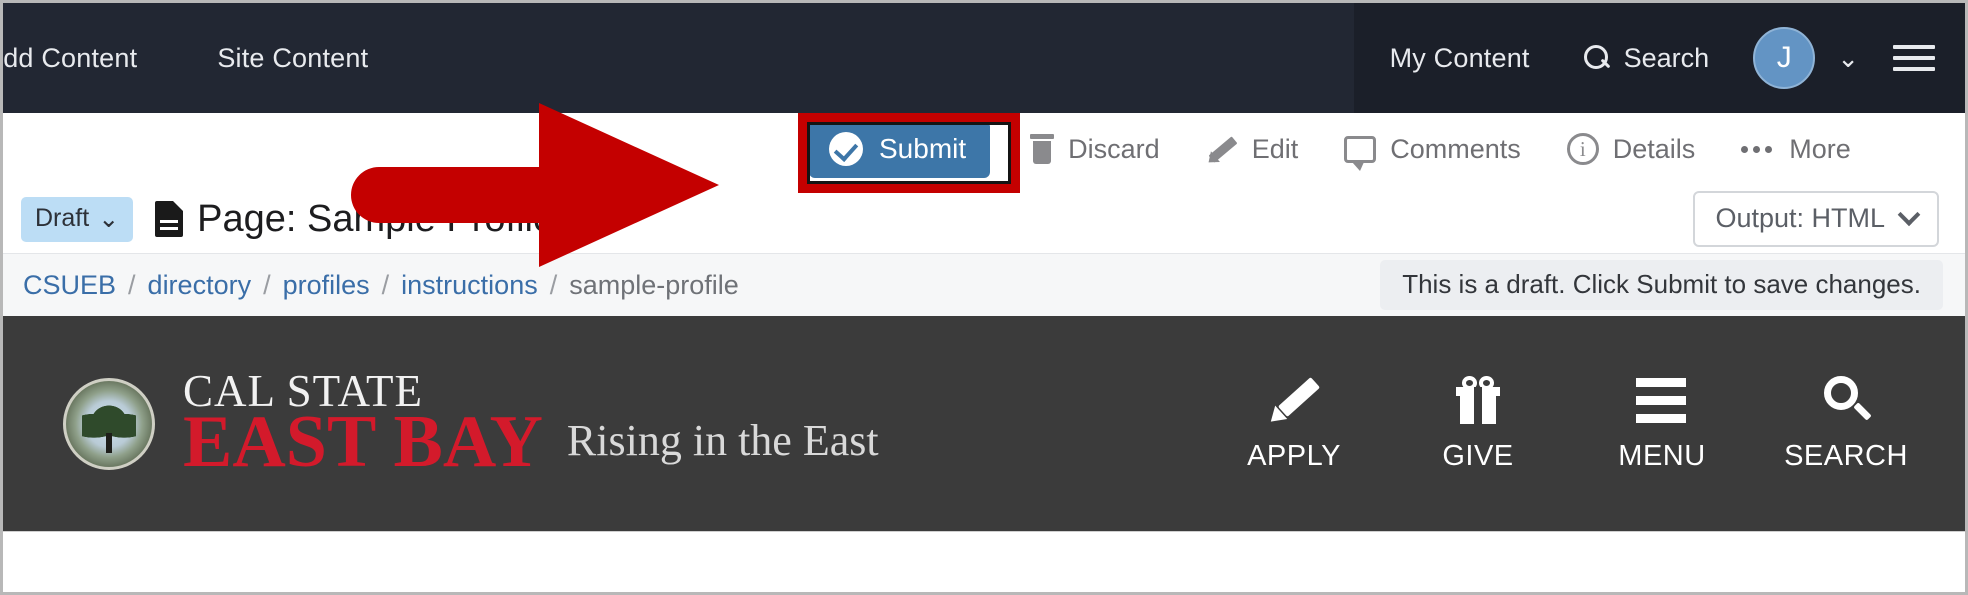 The width and height of the screenshot is (1968, 595). What do you see at coordinates (1460, 58) in the screenshot?
I see `nav-my-content: My Content` at bounding box center [1460, 58].